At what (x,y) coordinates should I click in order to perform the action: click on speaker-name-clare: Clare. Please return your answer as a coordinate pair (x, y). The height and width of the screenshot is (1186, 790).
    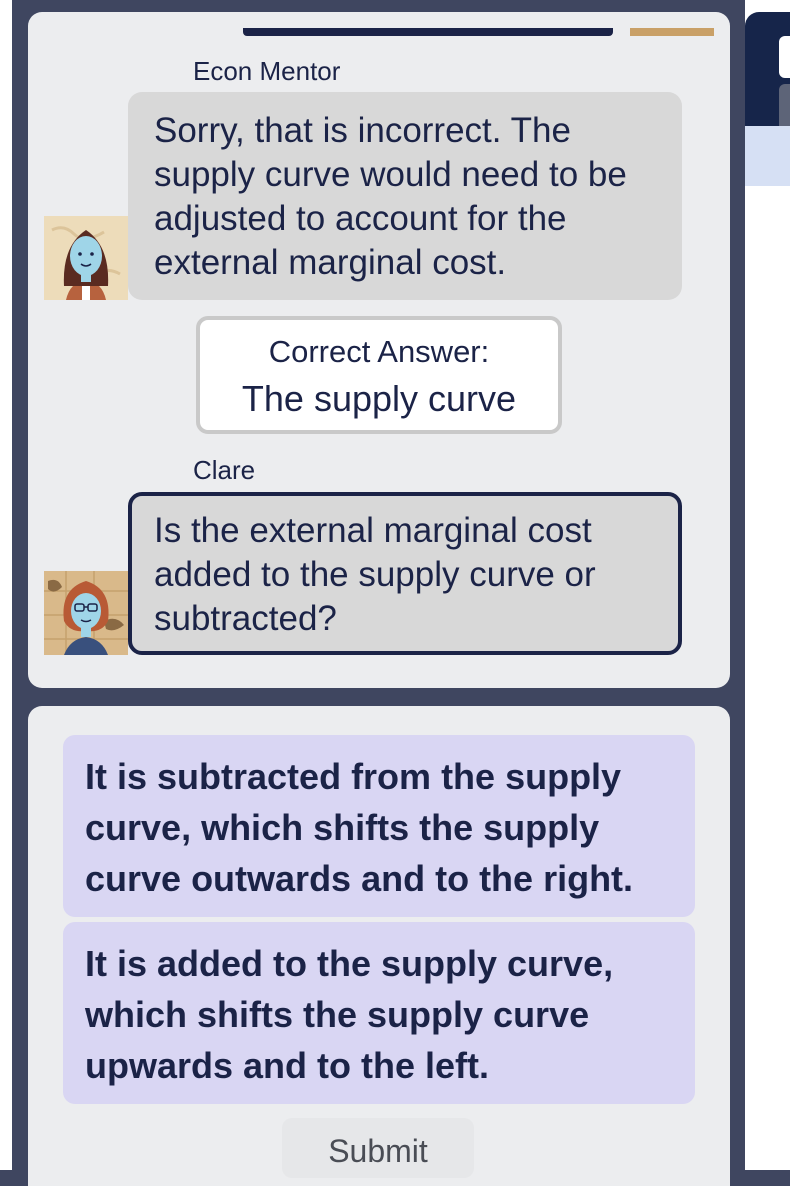
    Looking at the image, I should click on (224, 470).